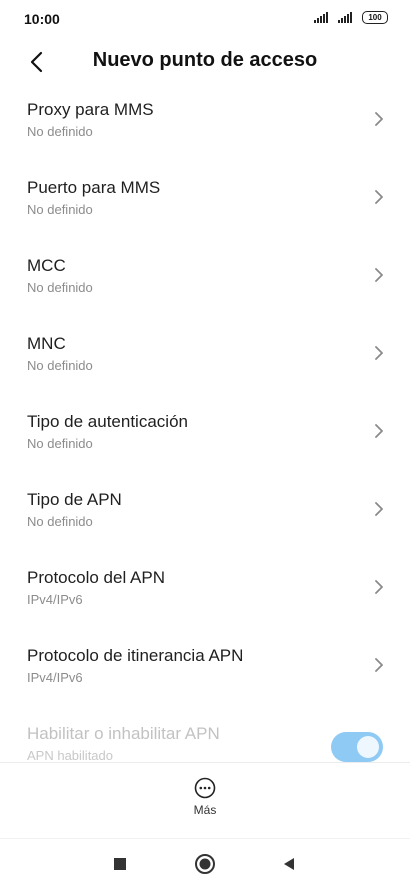 This screenshot has width=410, height=888. What do you see at coordinates (90, 109) in the screenshot?
I see `item-title: Proxy para MMS` at bounding box center [90, 109].